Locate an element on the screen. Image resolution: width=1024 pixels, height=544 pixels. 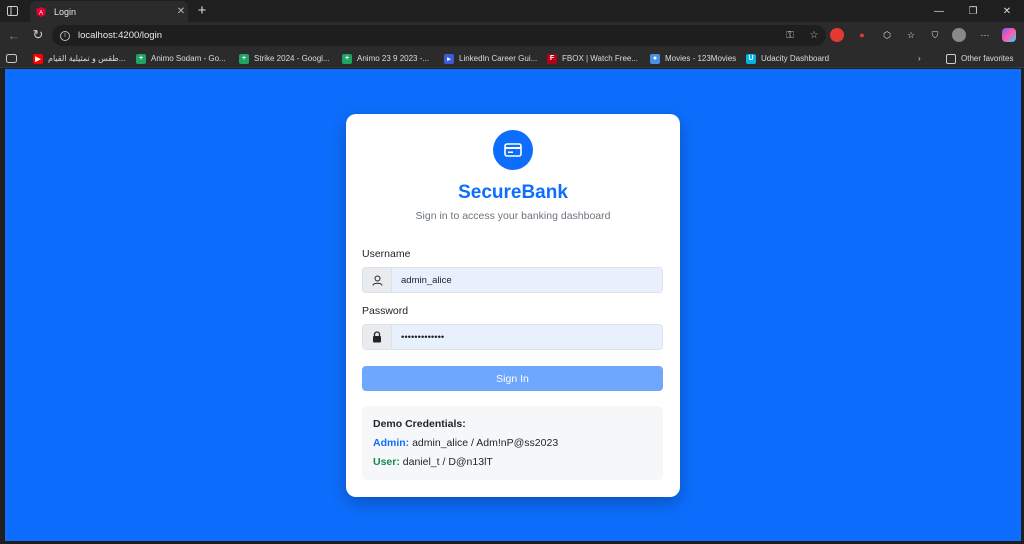
extension-lastpass-icon: ● is located at coordinates (862, 35).